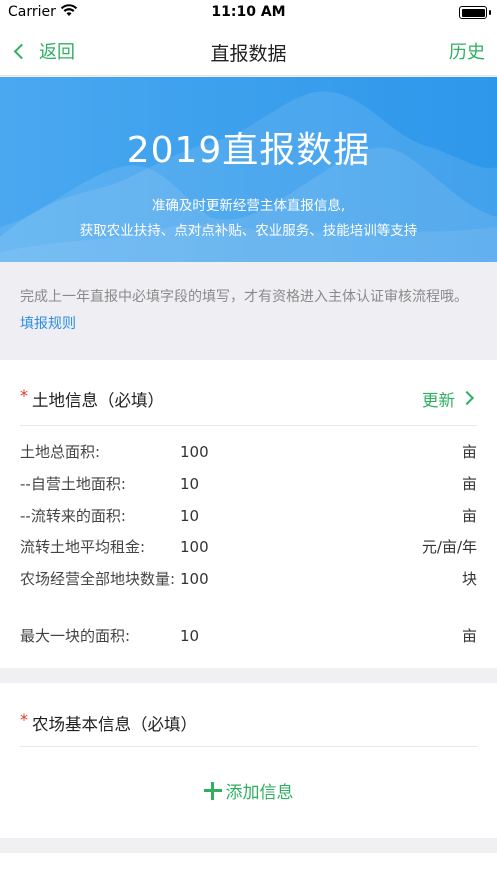 Image resolution: width=497 pixels, height=883 pixels. Describe the element at coordinates (83, 547) in the screenshot. I see `row-label: 流转土地平均租金:` at that location.